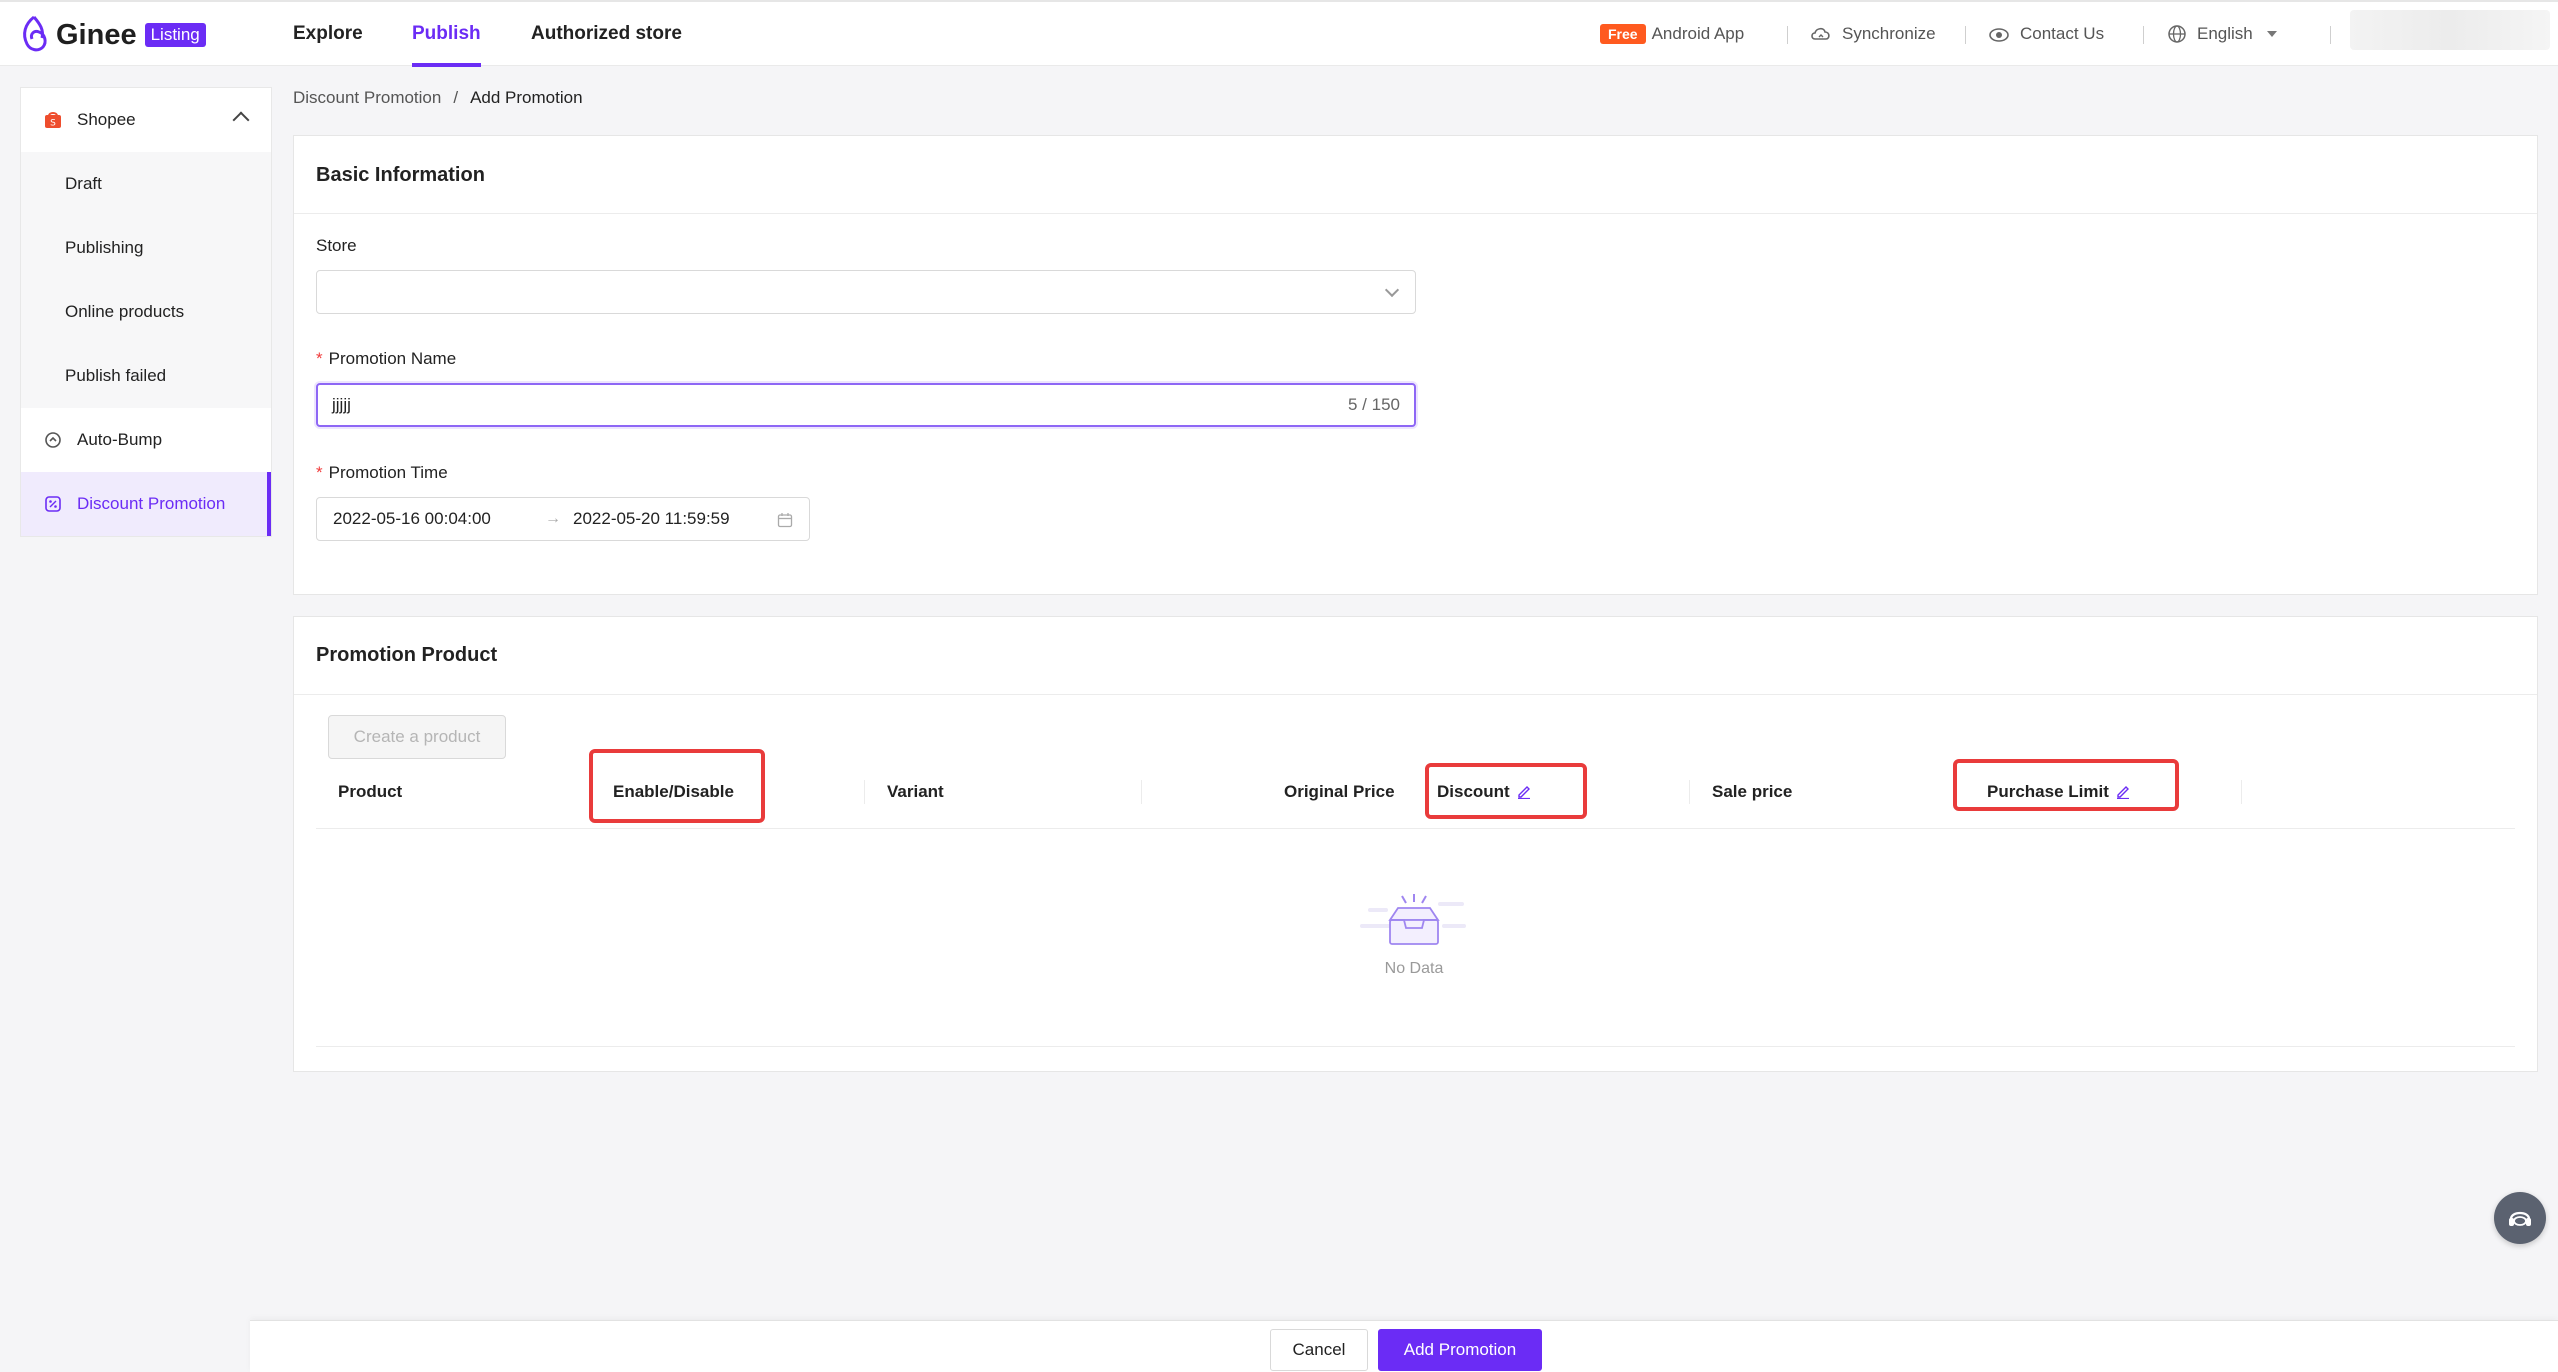 The width and height of the screenshot is (2558, 1372). Describe the element at coordinates (2450, 30) in the screenshot. I see `user-account-area` at that location.